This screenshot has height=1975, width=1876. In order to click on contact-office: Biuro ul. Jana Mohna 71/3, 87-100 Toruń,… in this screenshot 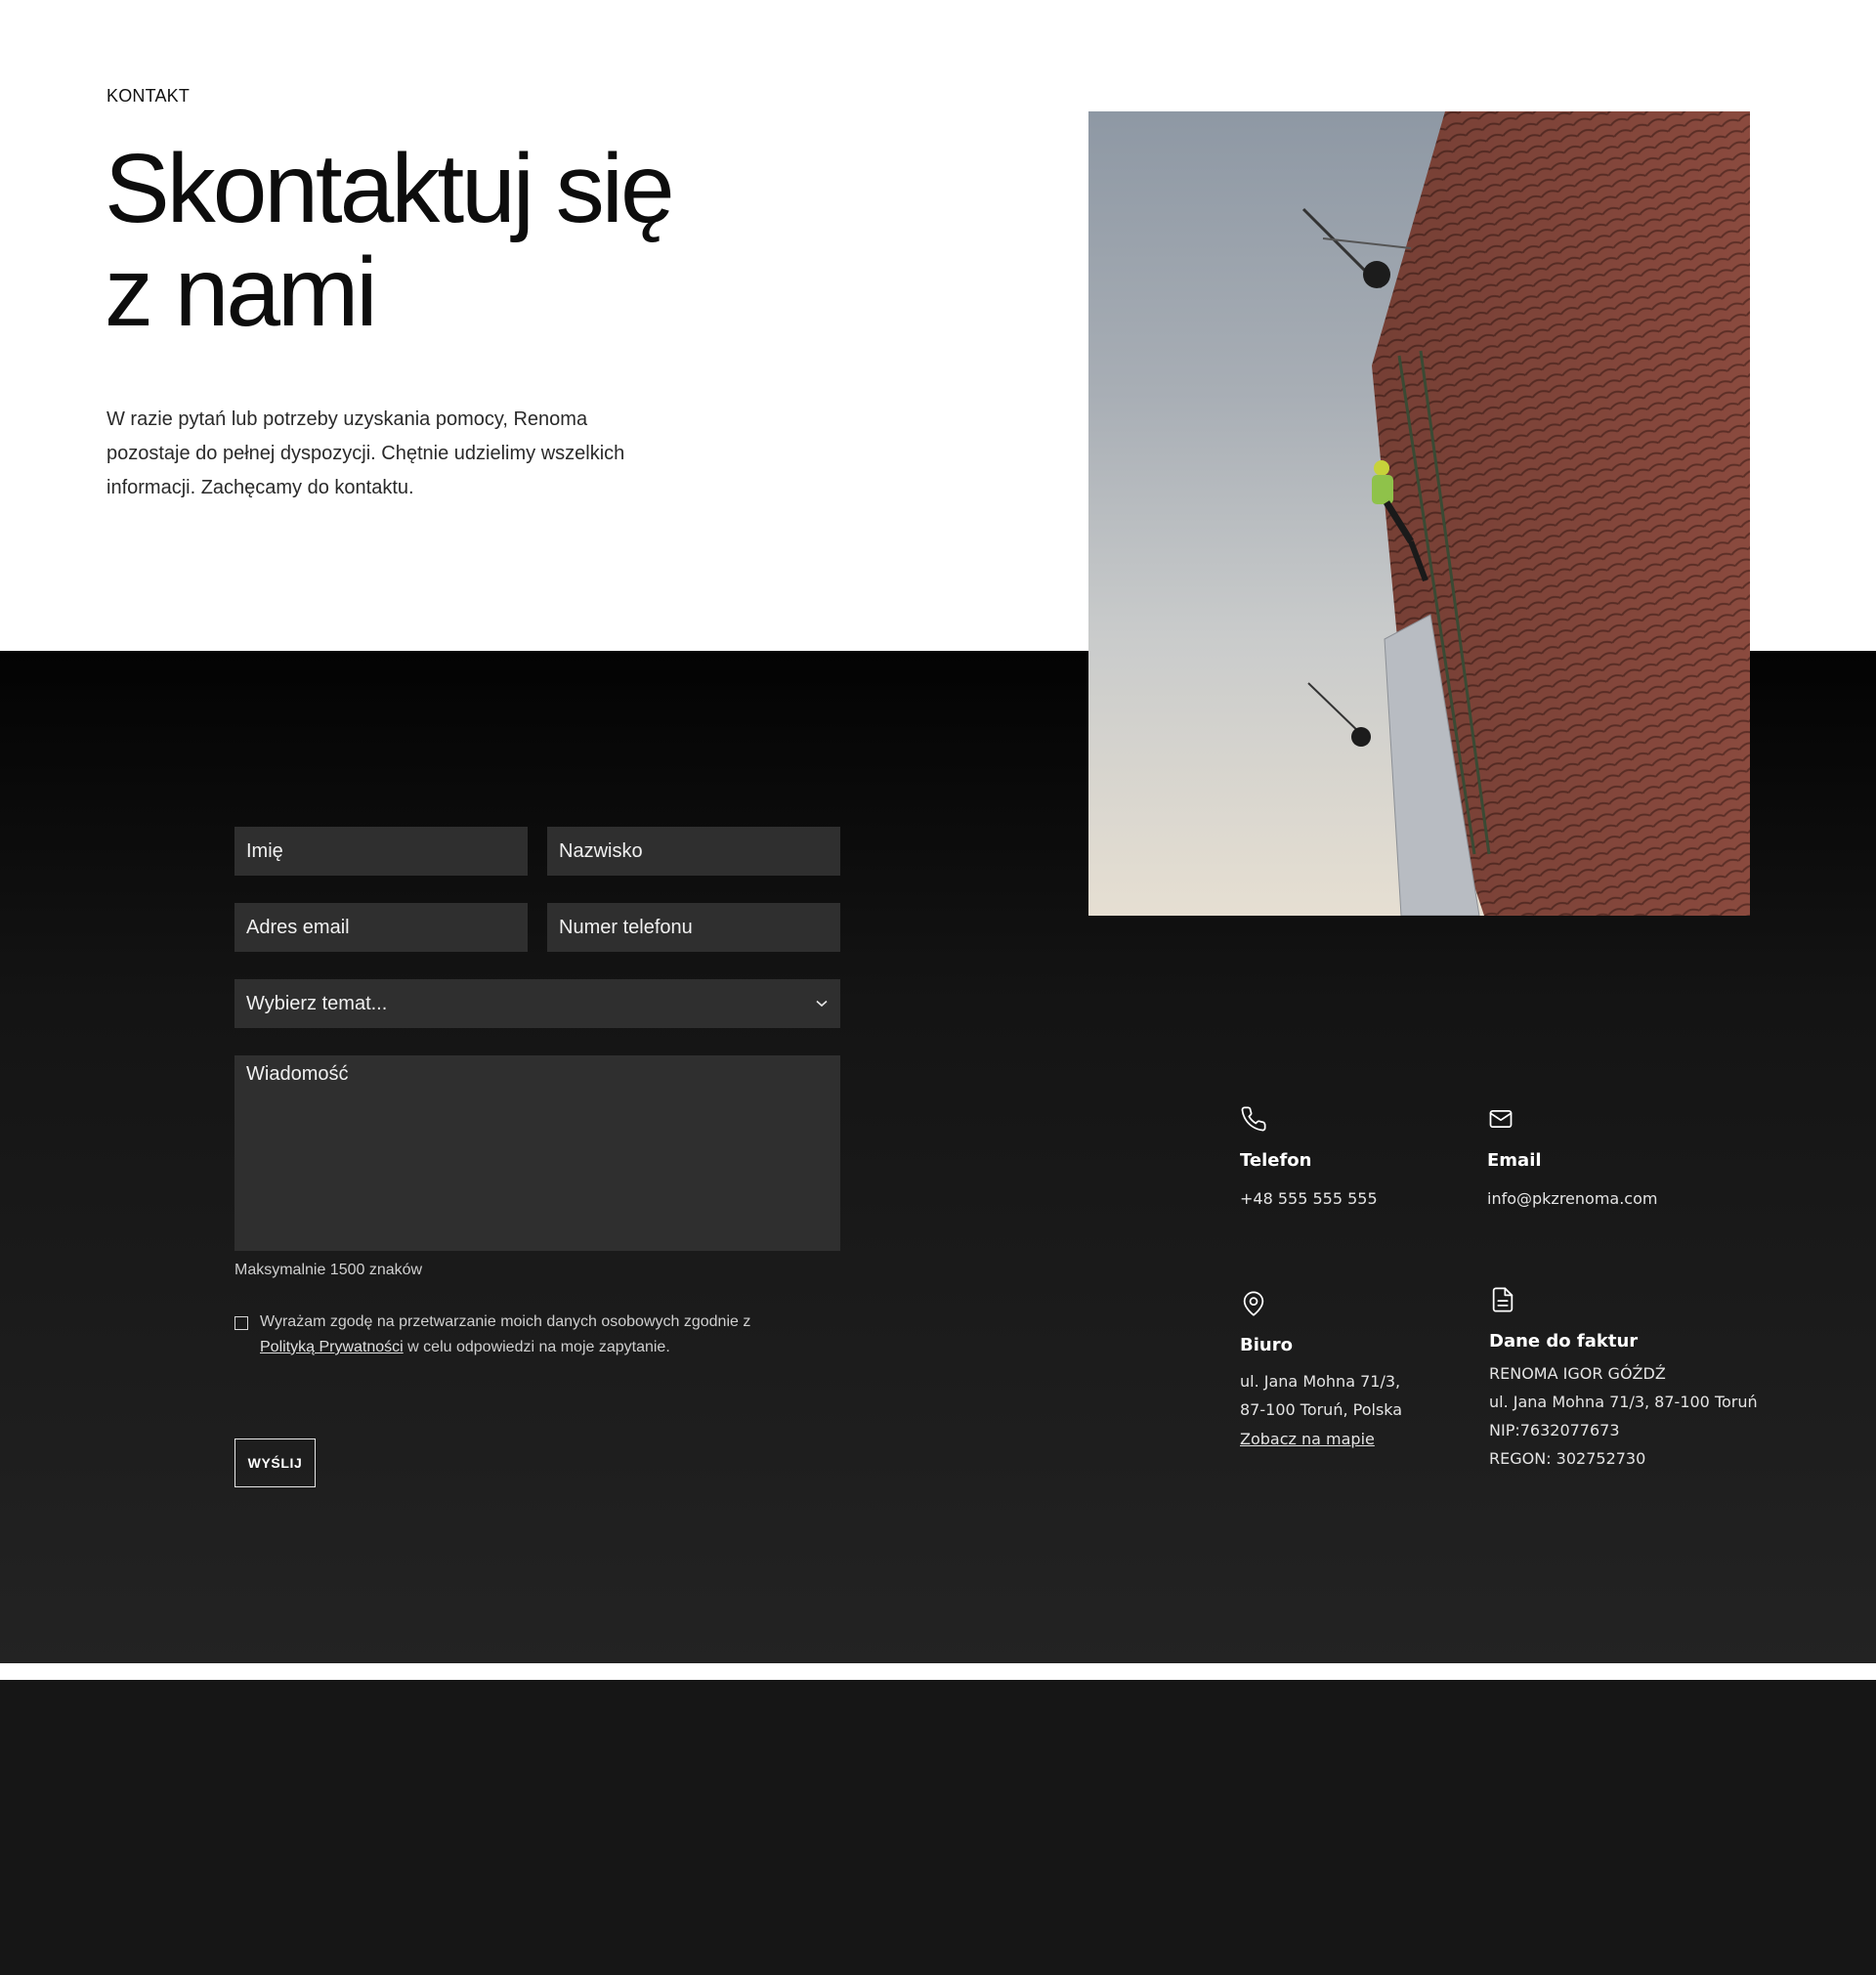, I will do `click(1321, 1369)`.